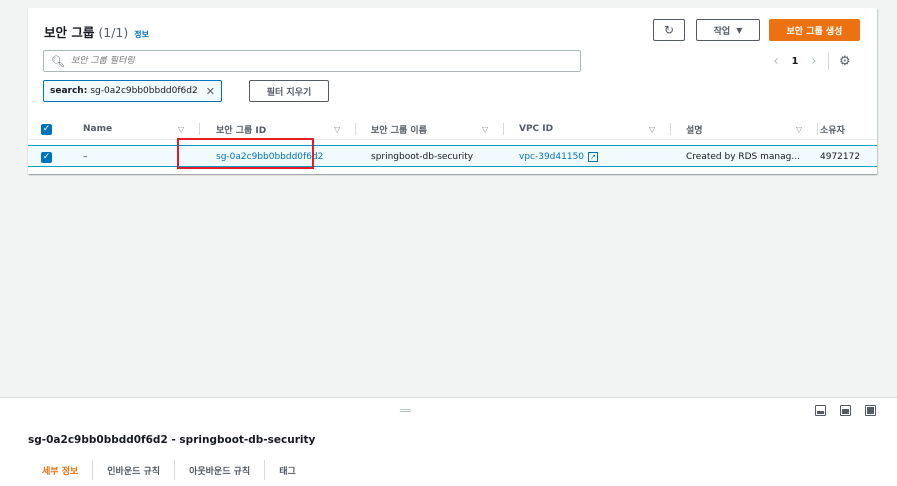 The height and width of the screenshot is (486, 897). I want to click on tab-details: 세부 정보, so click(60, 470).